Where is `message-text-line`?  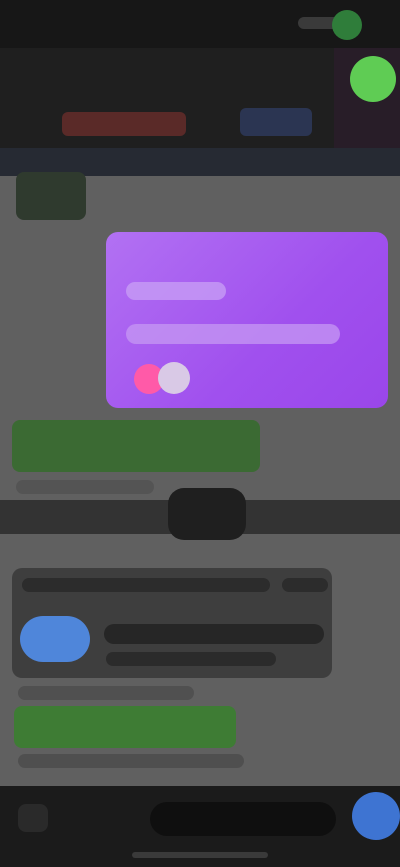
message-text-line is located at coordinates (214, 634).